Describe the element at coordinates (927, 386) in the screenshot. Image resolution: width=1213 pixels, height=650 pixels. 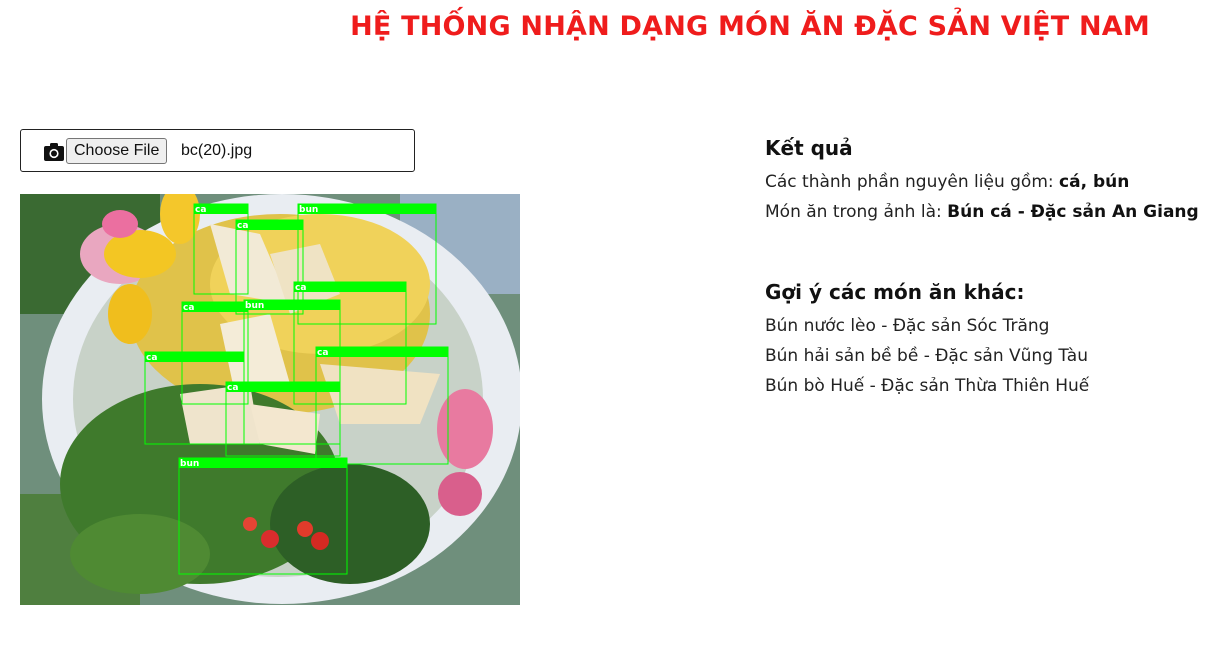
I see `suggestion-item: Bún bò Huế - Đặc sản Thừa Thiên Huế` at that location.